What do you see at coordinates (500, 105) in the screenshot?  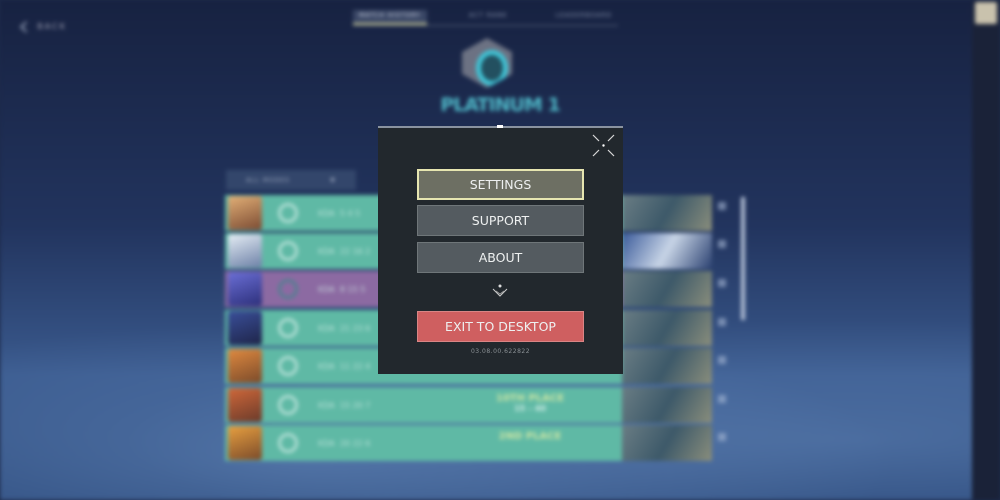 I see `rank-title: PLATINUM 1` at bounding box center [500, 105].